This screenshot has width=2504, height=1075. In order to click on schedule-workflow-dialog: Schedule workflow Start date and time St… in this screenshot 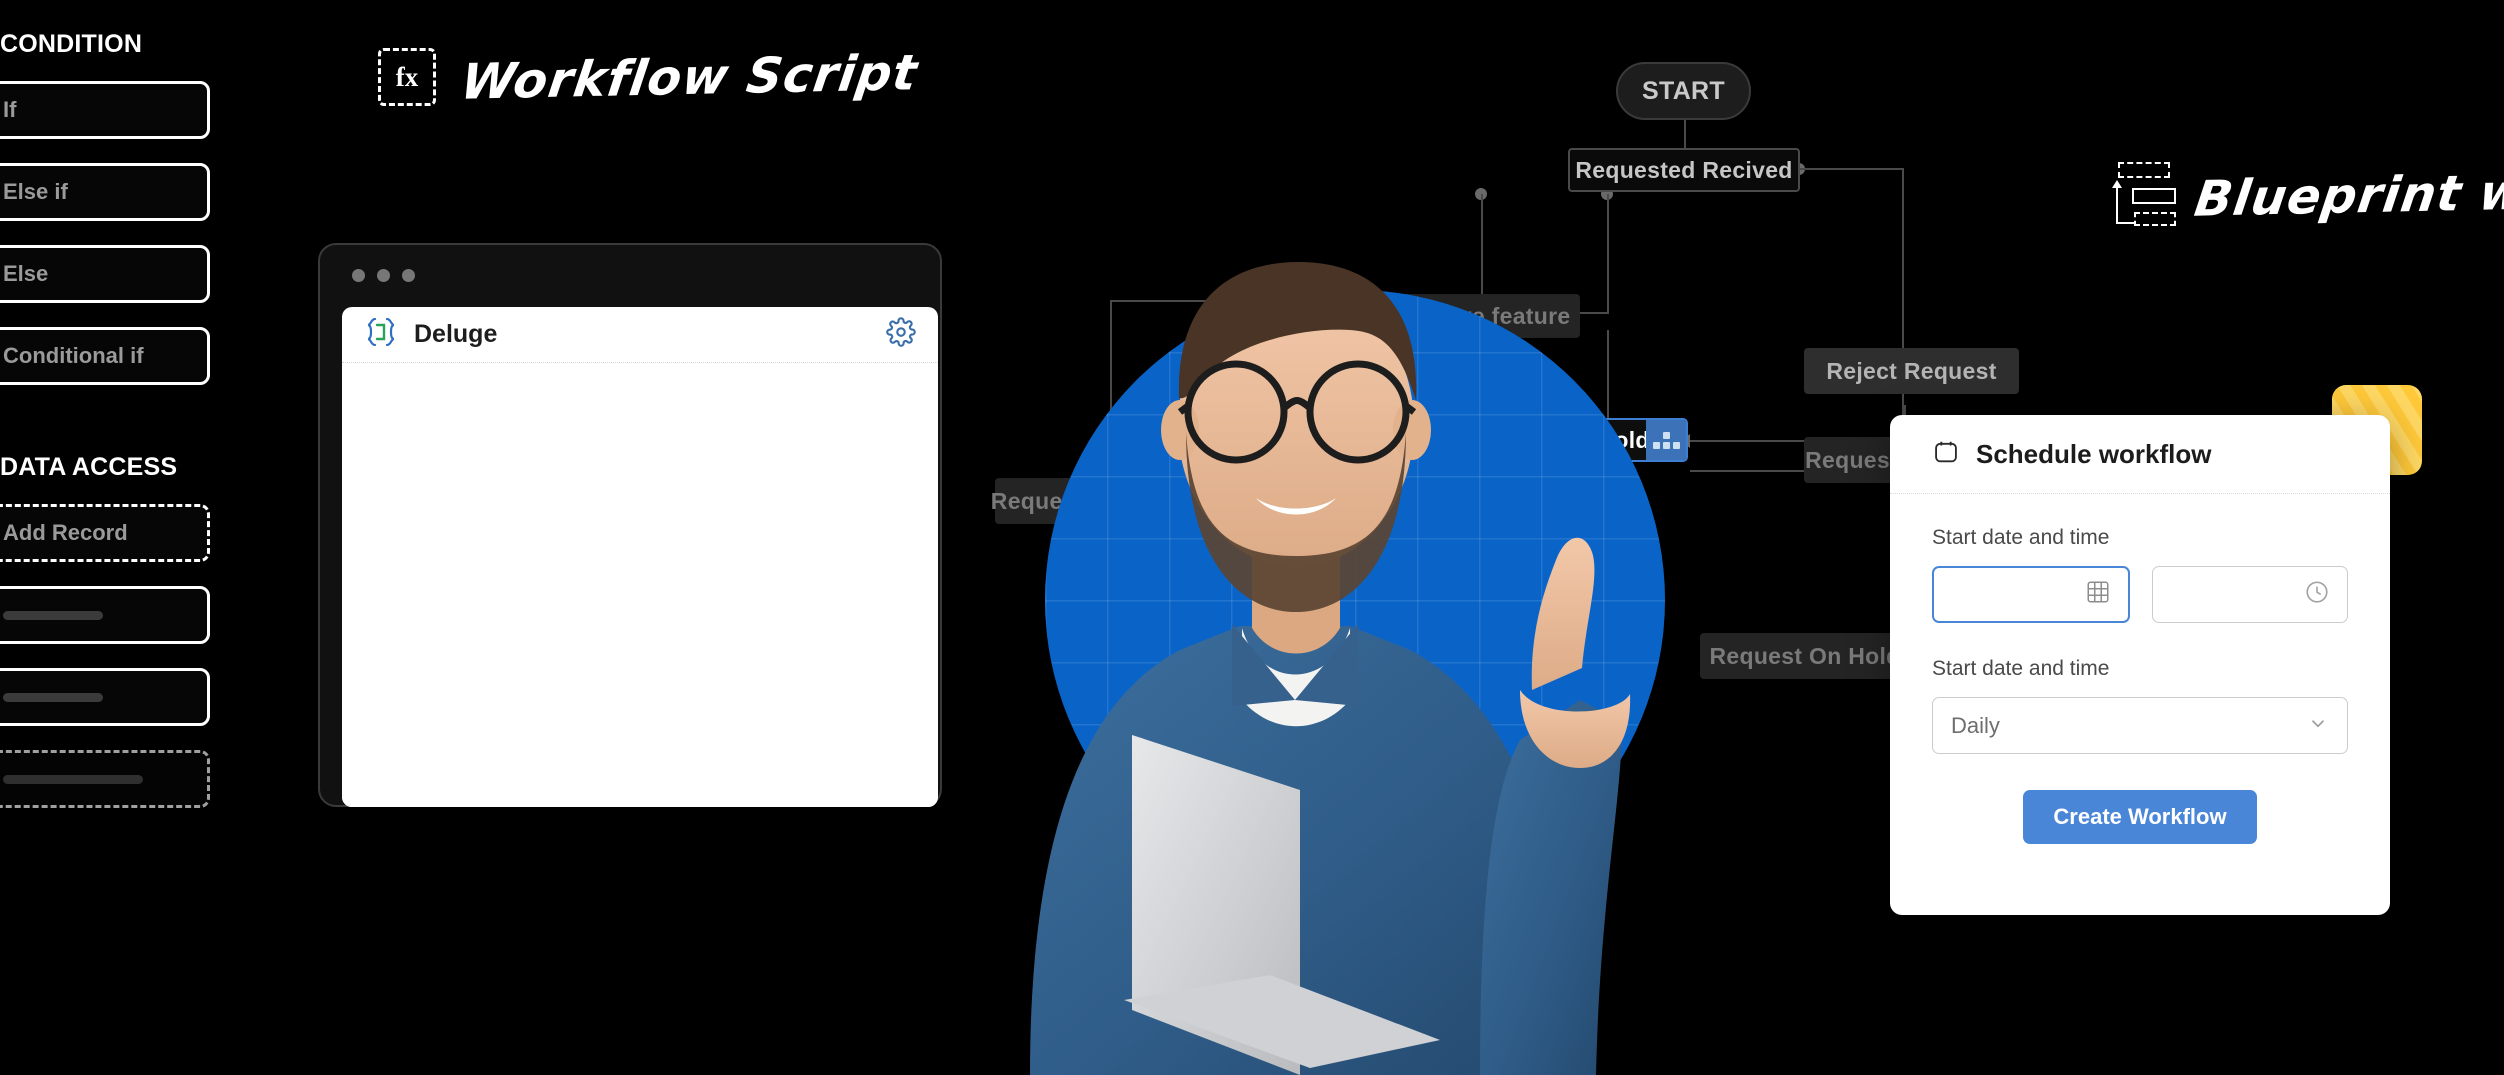, I will do `click(2140, 665)`.